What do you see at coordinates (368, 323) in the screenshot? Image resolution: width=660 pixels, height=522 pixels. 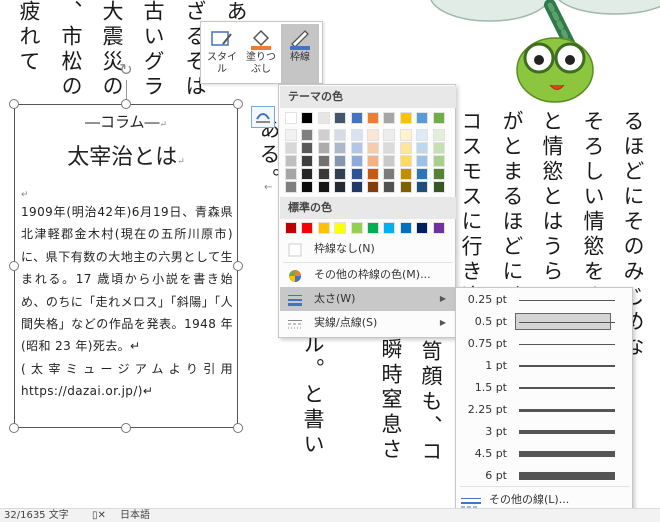 I see `dashes-item: 実線/点線(S) ▶` at bounding box center [368, 323].